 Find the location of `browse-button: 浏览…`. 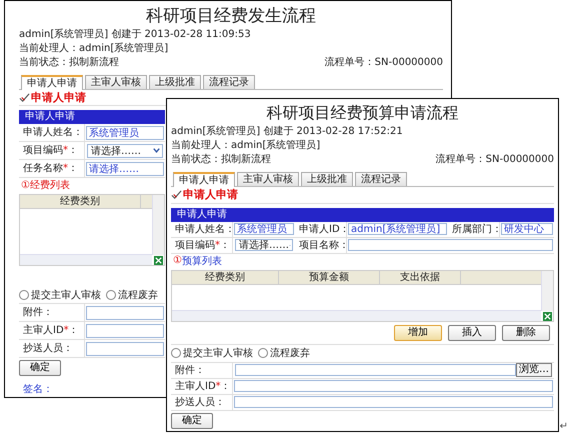

browse-button: 浏览… is located at coordinates (534, 370).